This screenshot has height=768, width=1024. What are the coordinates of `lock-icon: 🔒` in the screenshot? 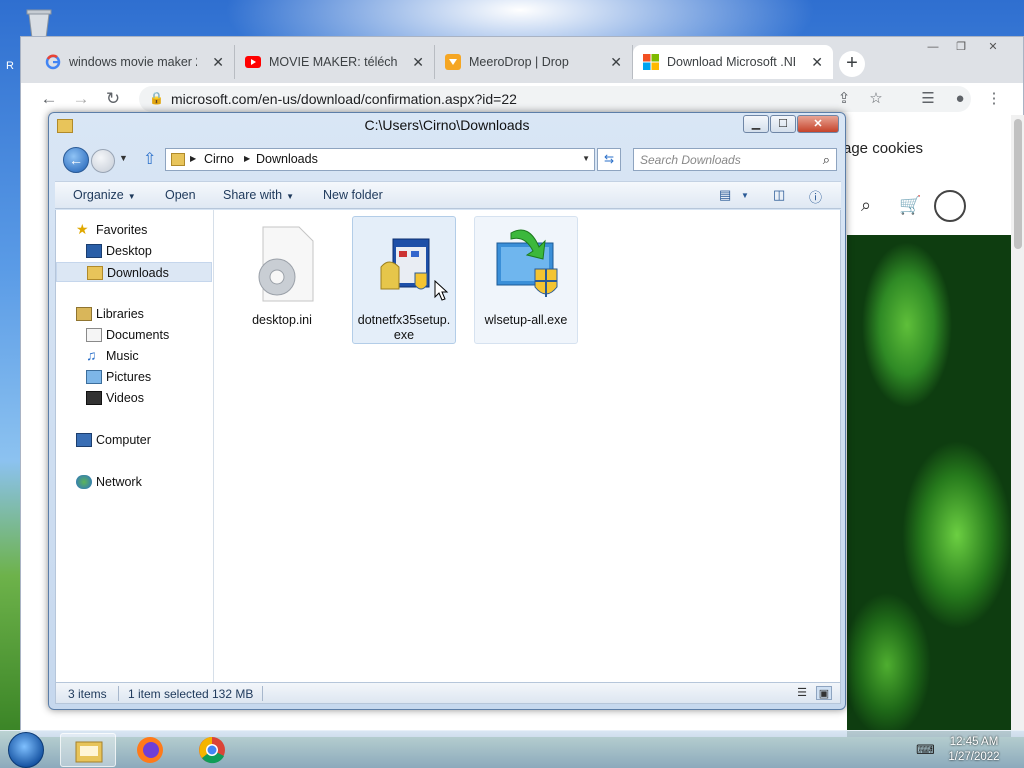 It's located at (156, 98).